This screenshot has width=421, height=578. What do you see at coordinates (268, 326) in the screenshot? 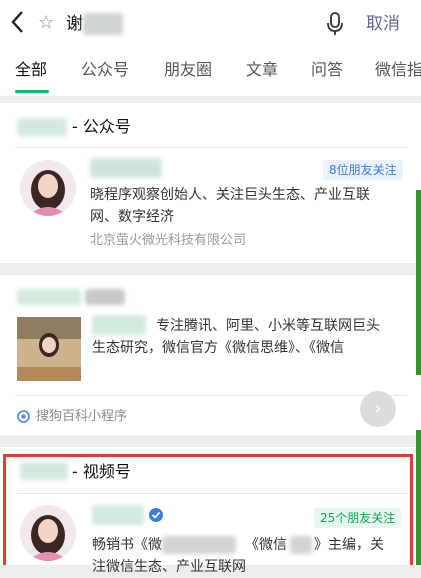
I see `entry-description: 专注腾讯、阿里、小米等互联网巨头` at bounding box center [268, 326].